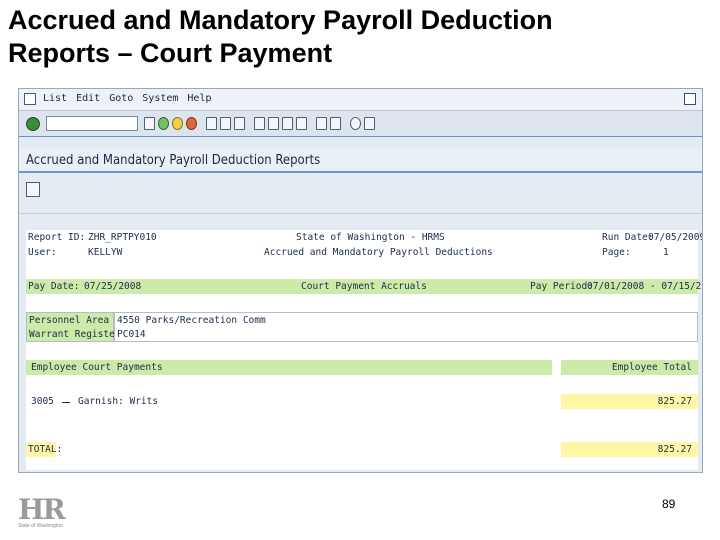 Image resolution: width=720 pixels, height=540 pixels. Describe the element at coordinates (54, 286) in the screenshot. I see `pay-date-label: Pay Date:` at that location.